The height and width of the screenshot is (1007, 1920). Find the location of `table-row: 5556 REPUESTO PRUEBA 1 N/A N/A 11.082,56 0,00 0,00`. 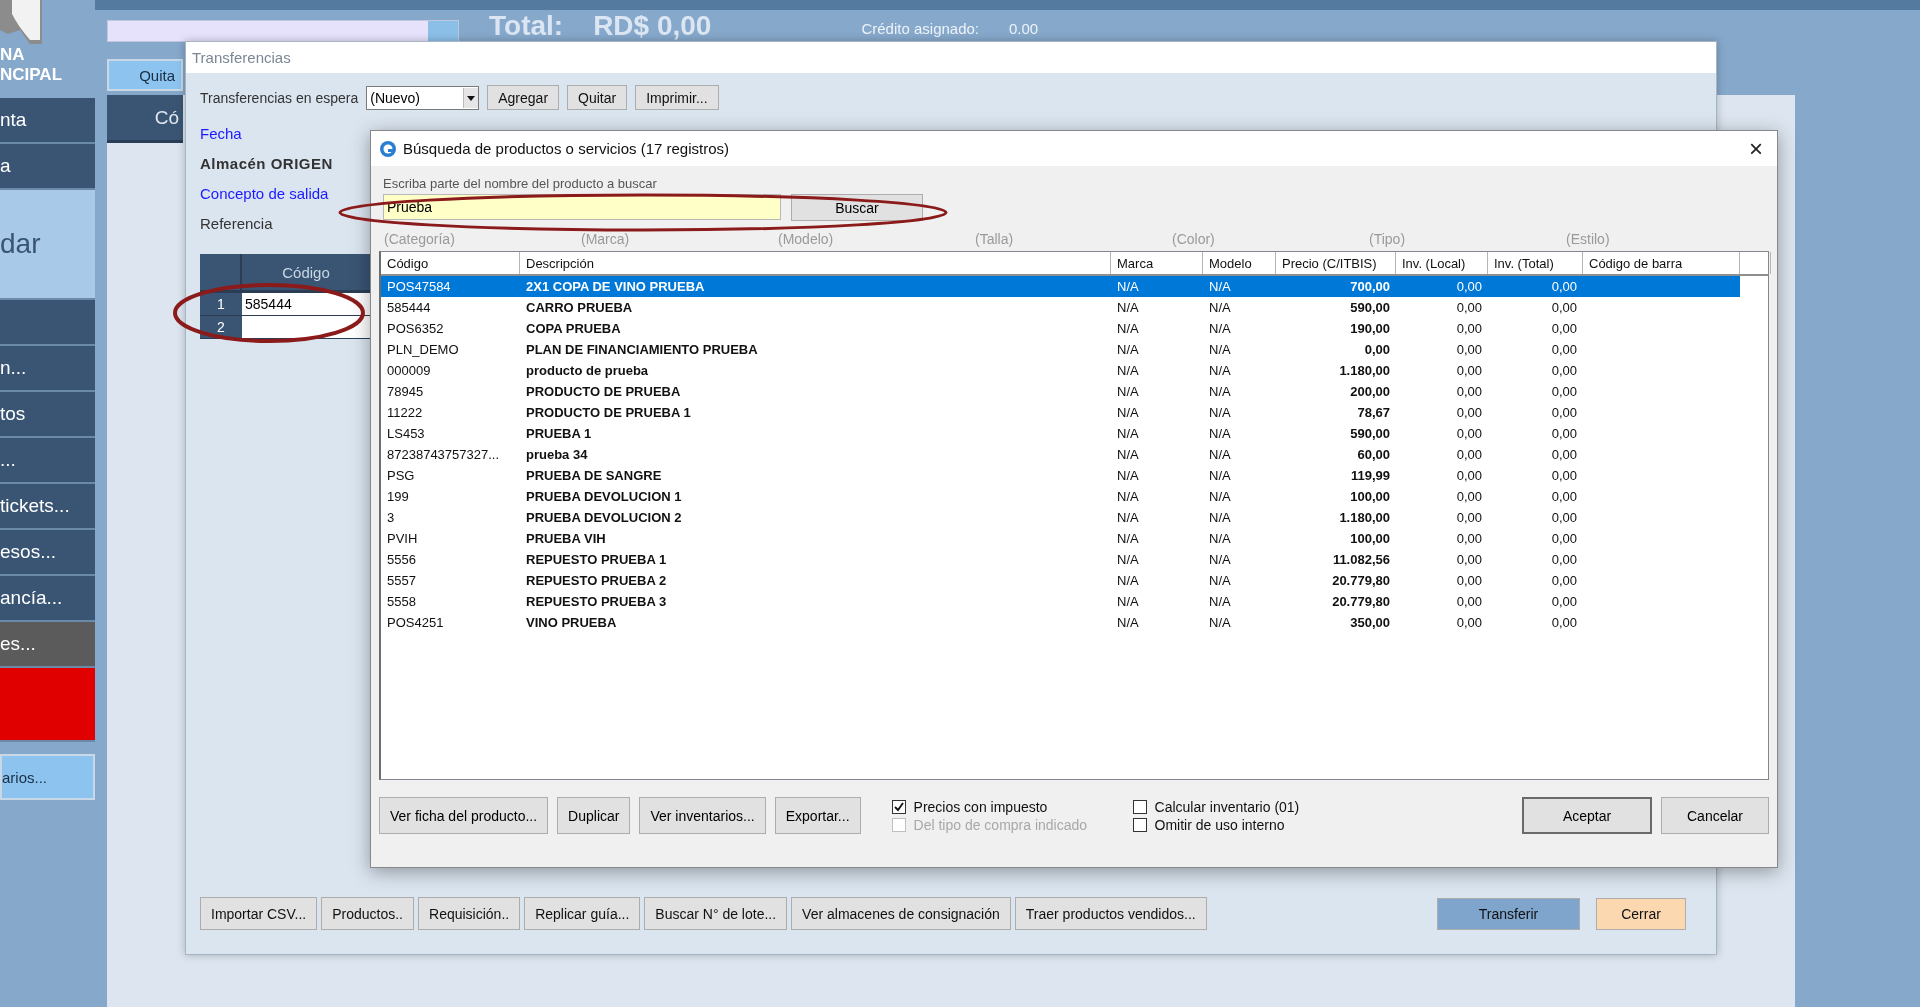

table-row: 5556 REPUESTO PRUEBA 1 N/A N/A 11.082,56 0,00 0,00 is located at coordinates (1060, 559).